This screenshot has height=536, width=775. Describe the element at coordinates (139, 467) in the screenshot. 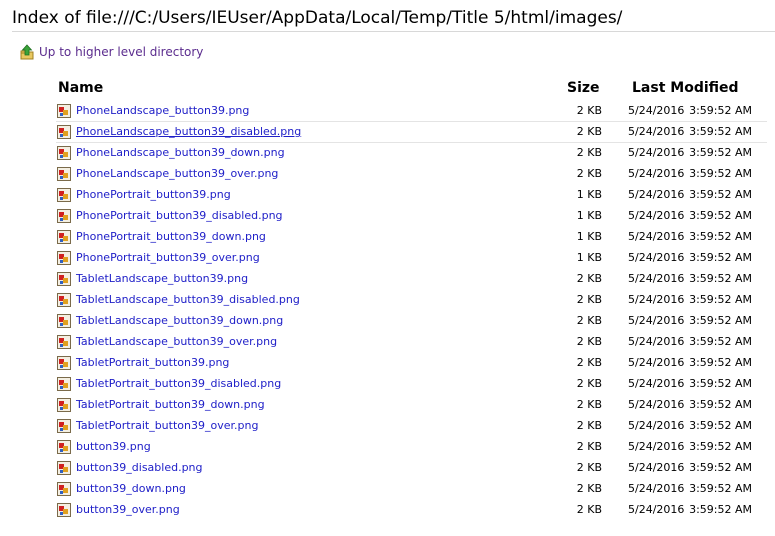

I see `file-name-link: button39_disabled.png` at that location.